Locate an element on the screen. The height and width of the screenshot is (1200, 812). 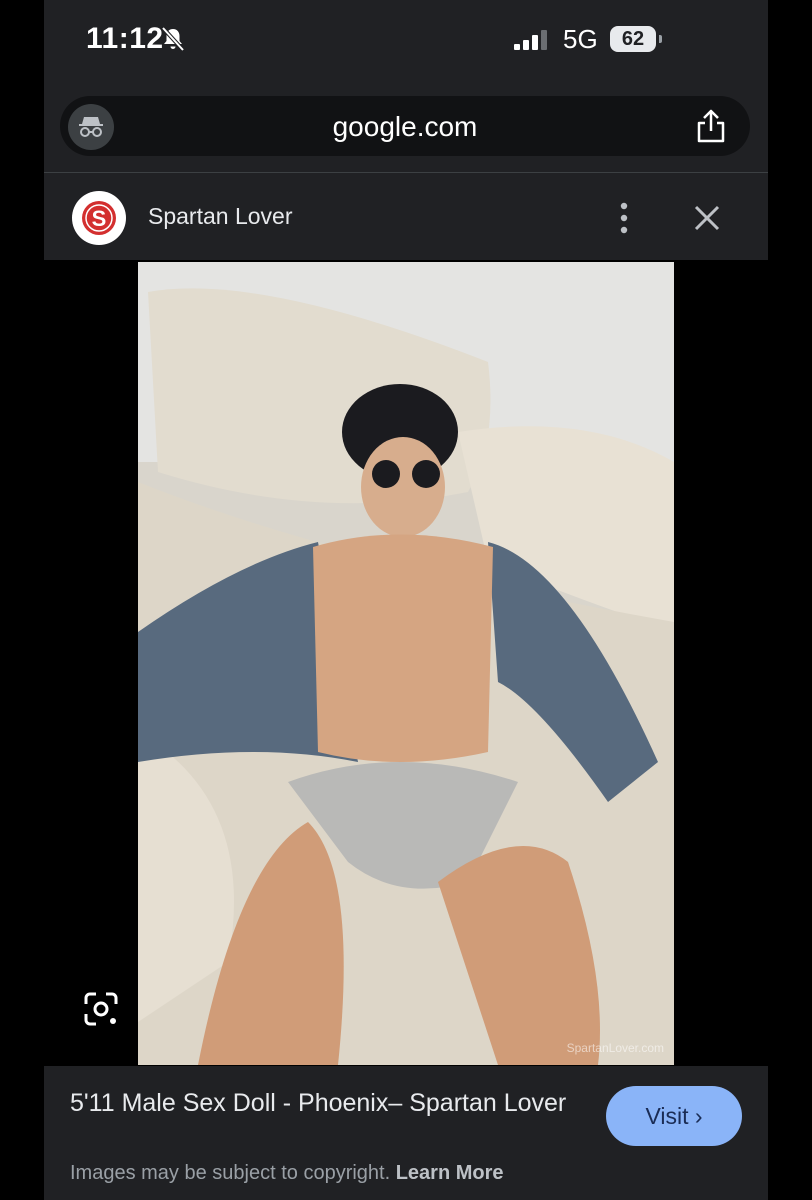
visit-label: Visit is located at coordinates (667, 1116).